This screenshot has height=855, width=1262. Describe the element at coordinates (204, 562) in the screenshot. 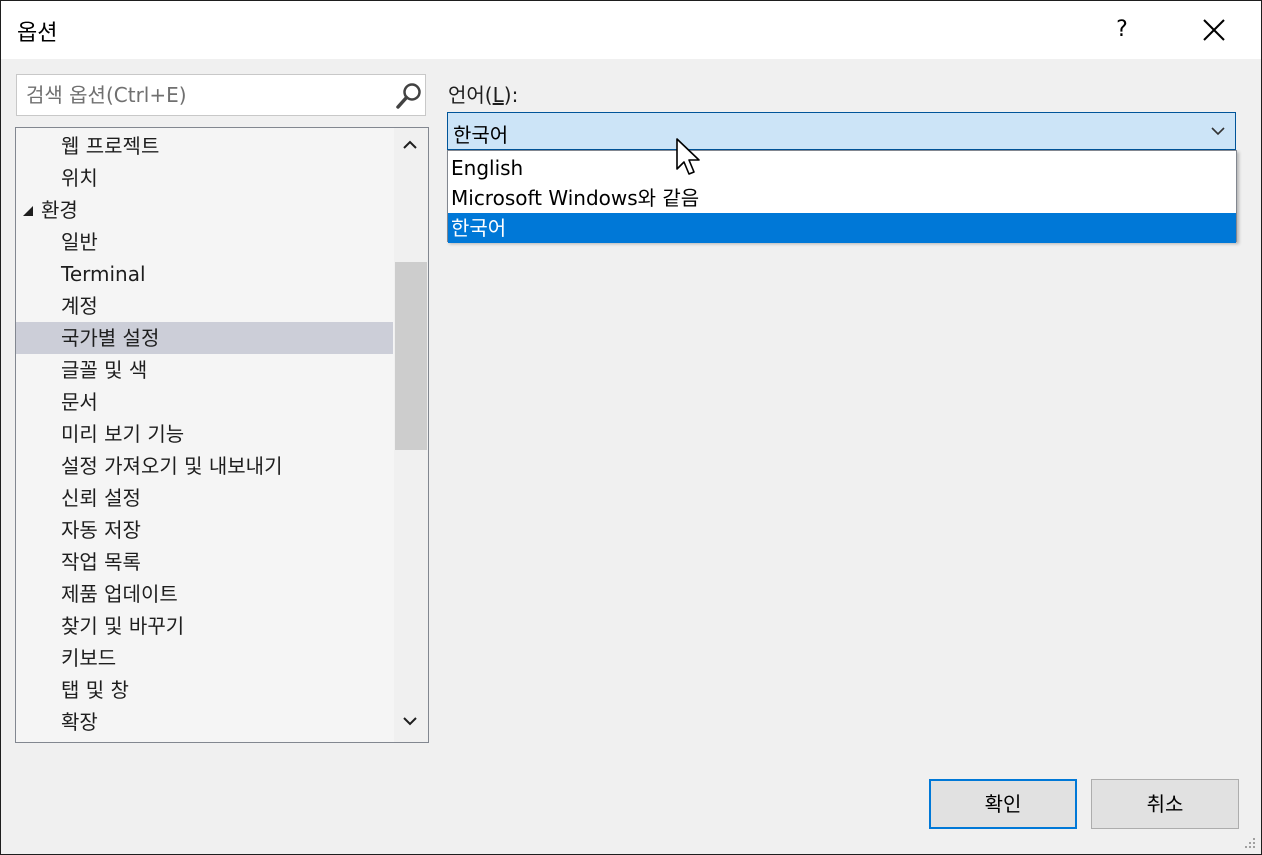

I see `tree-item: 작업 목록` at that location.